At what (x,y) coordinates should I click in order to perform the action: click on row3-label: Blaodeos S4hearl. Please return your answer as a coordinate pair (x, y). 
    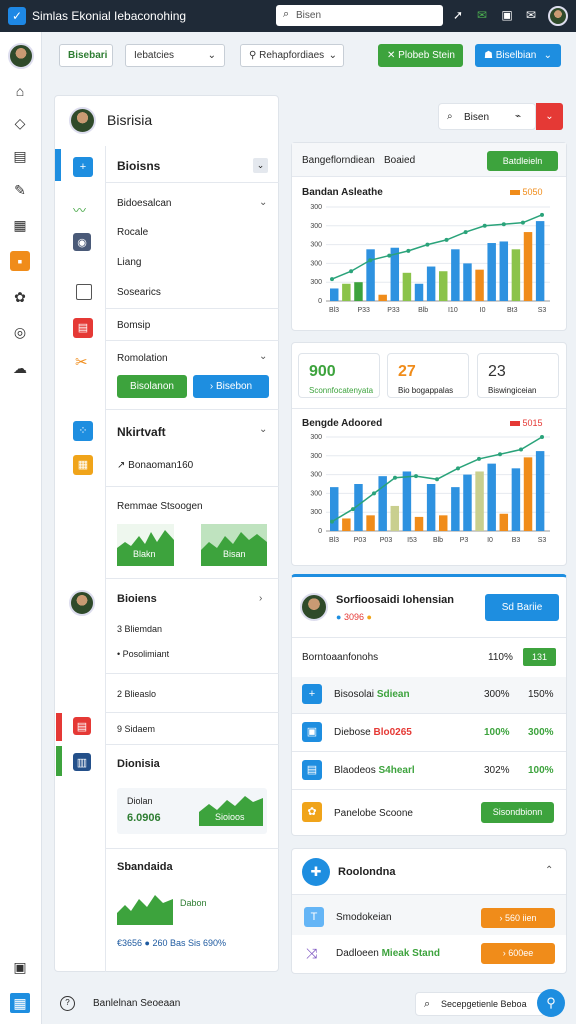
    Looking at the image, I should click on (374, 770).